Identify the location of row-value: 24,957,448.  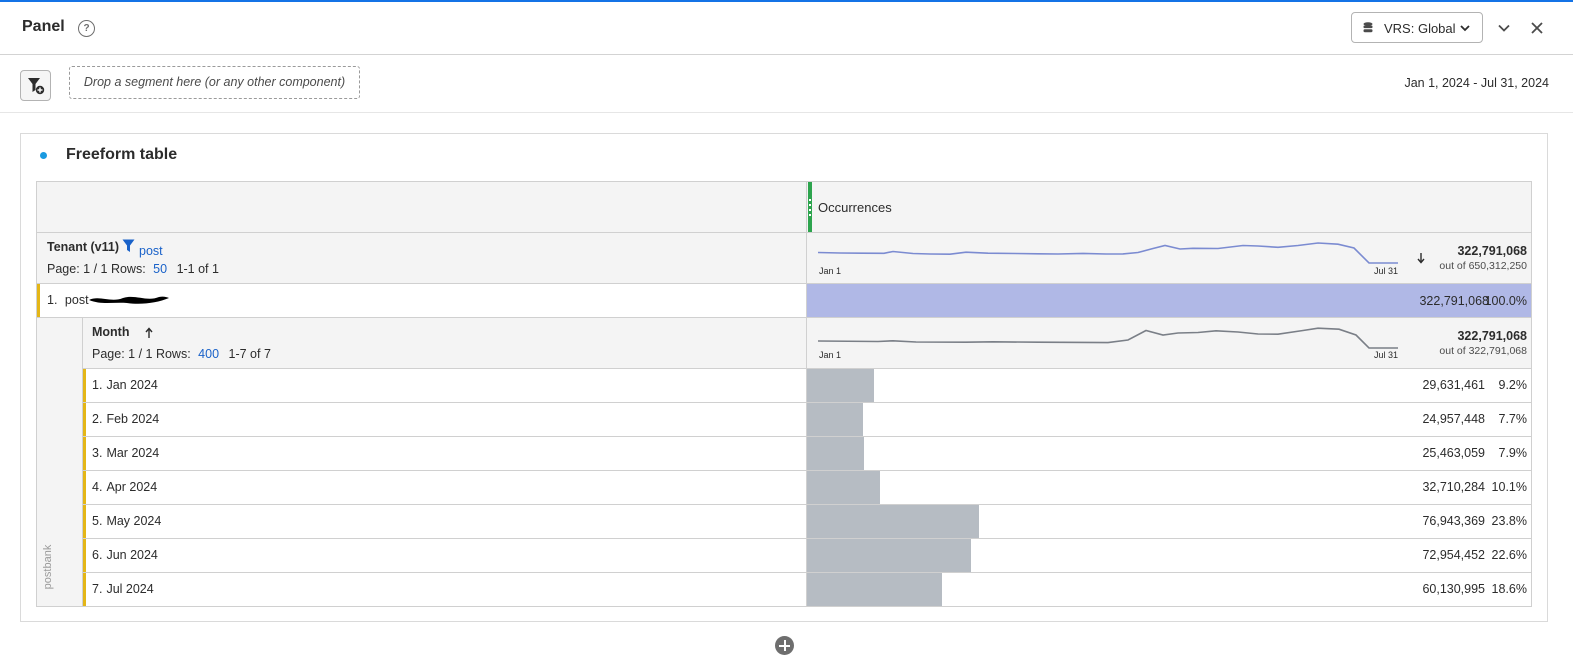
(1453, 419).